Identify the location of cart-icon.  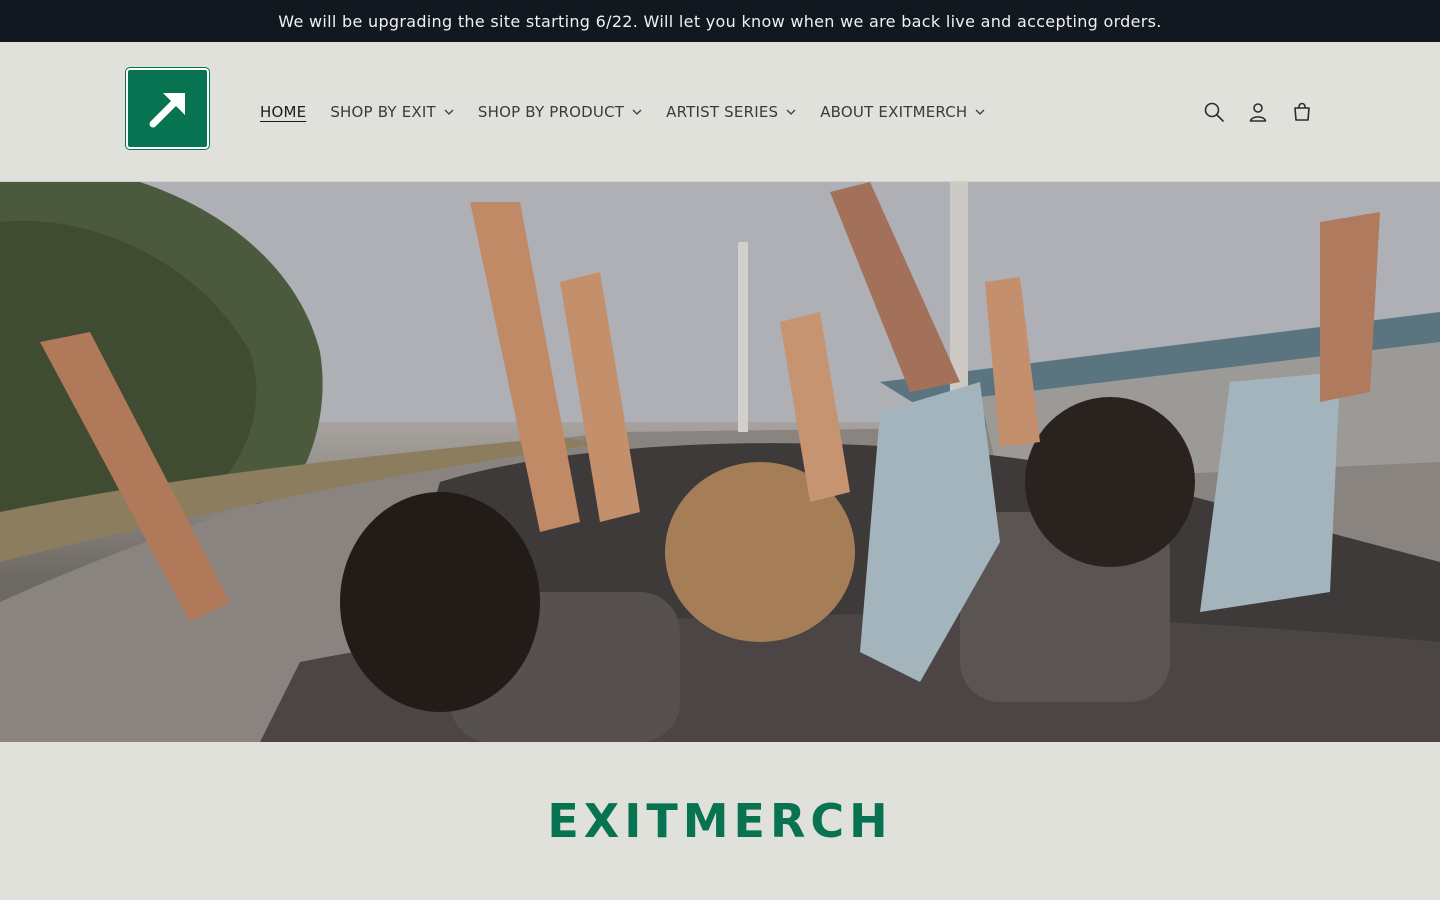
(1302, 111).